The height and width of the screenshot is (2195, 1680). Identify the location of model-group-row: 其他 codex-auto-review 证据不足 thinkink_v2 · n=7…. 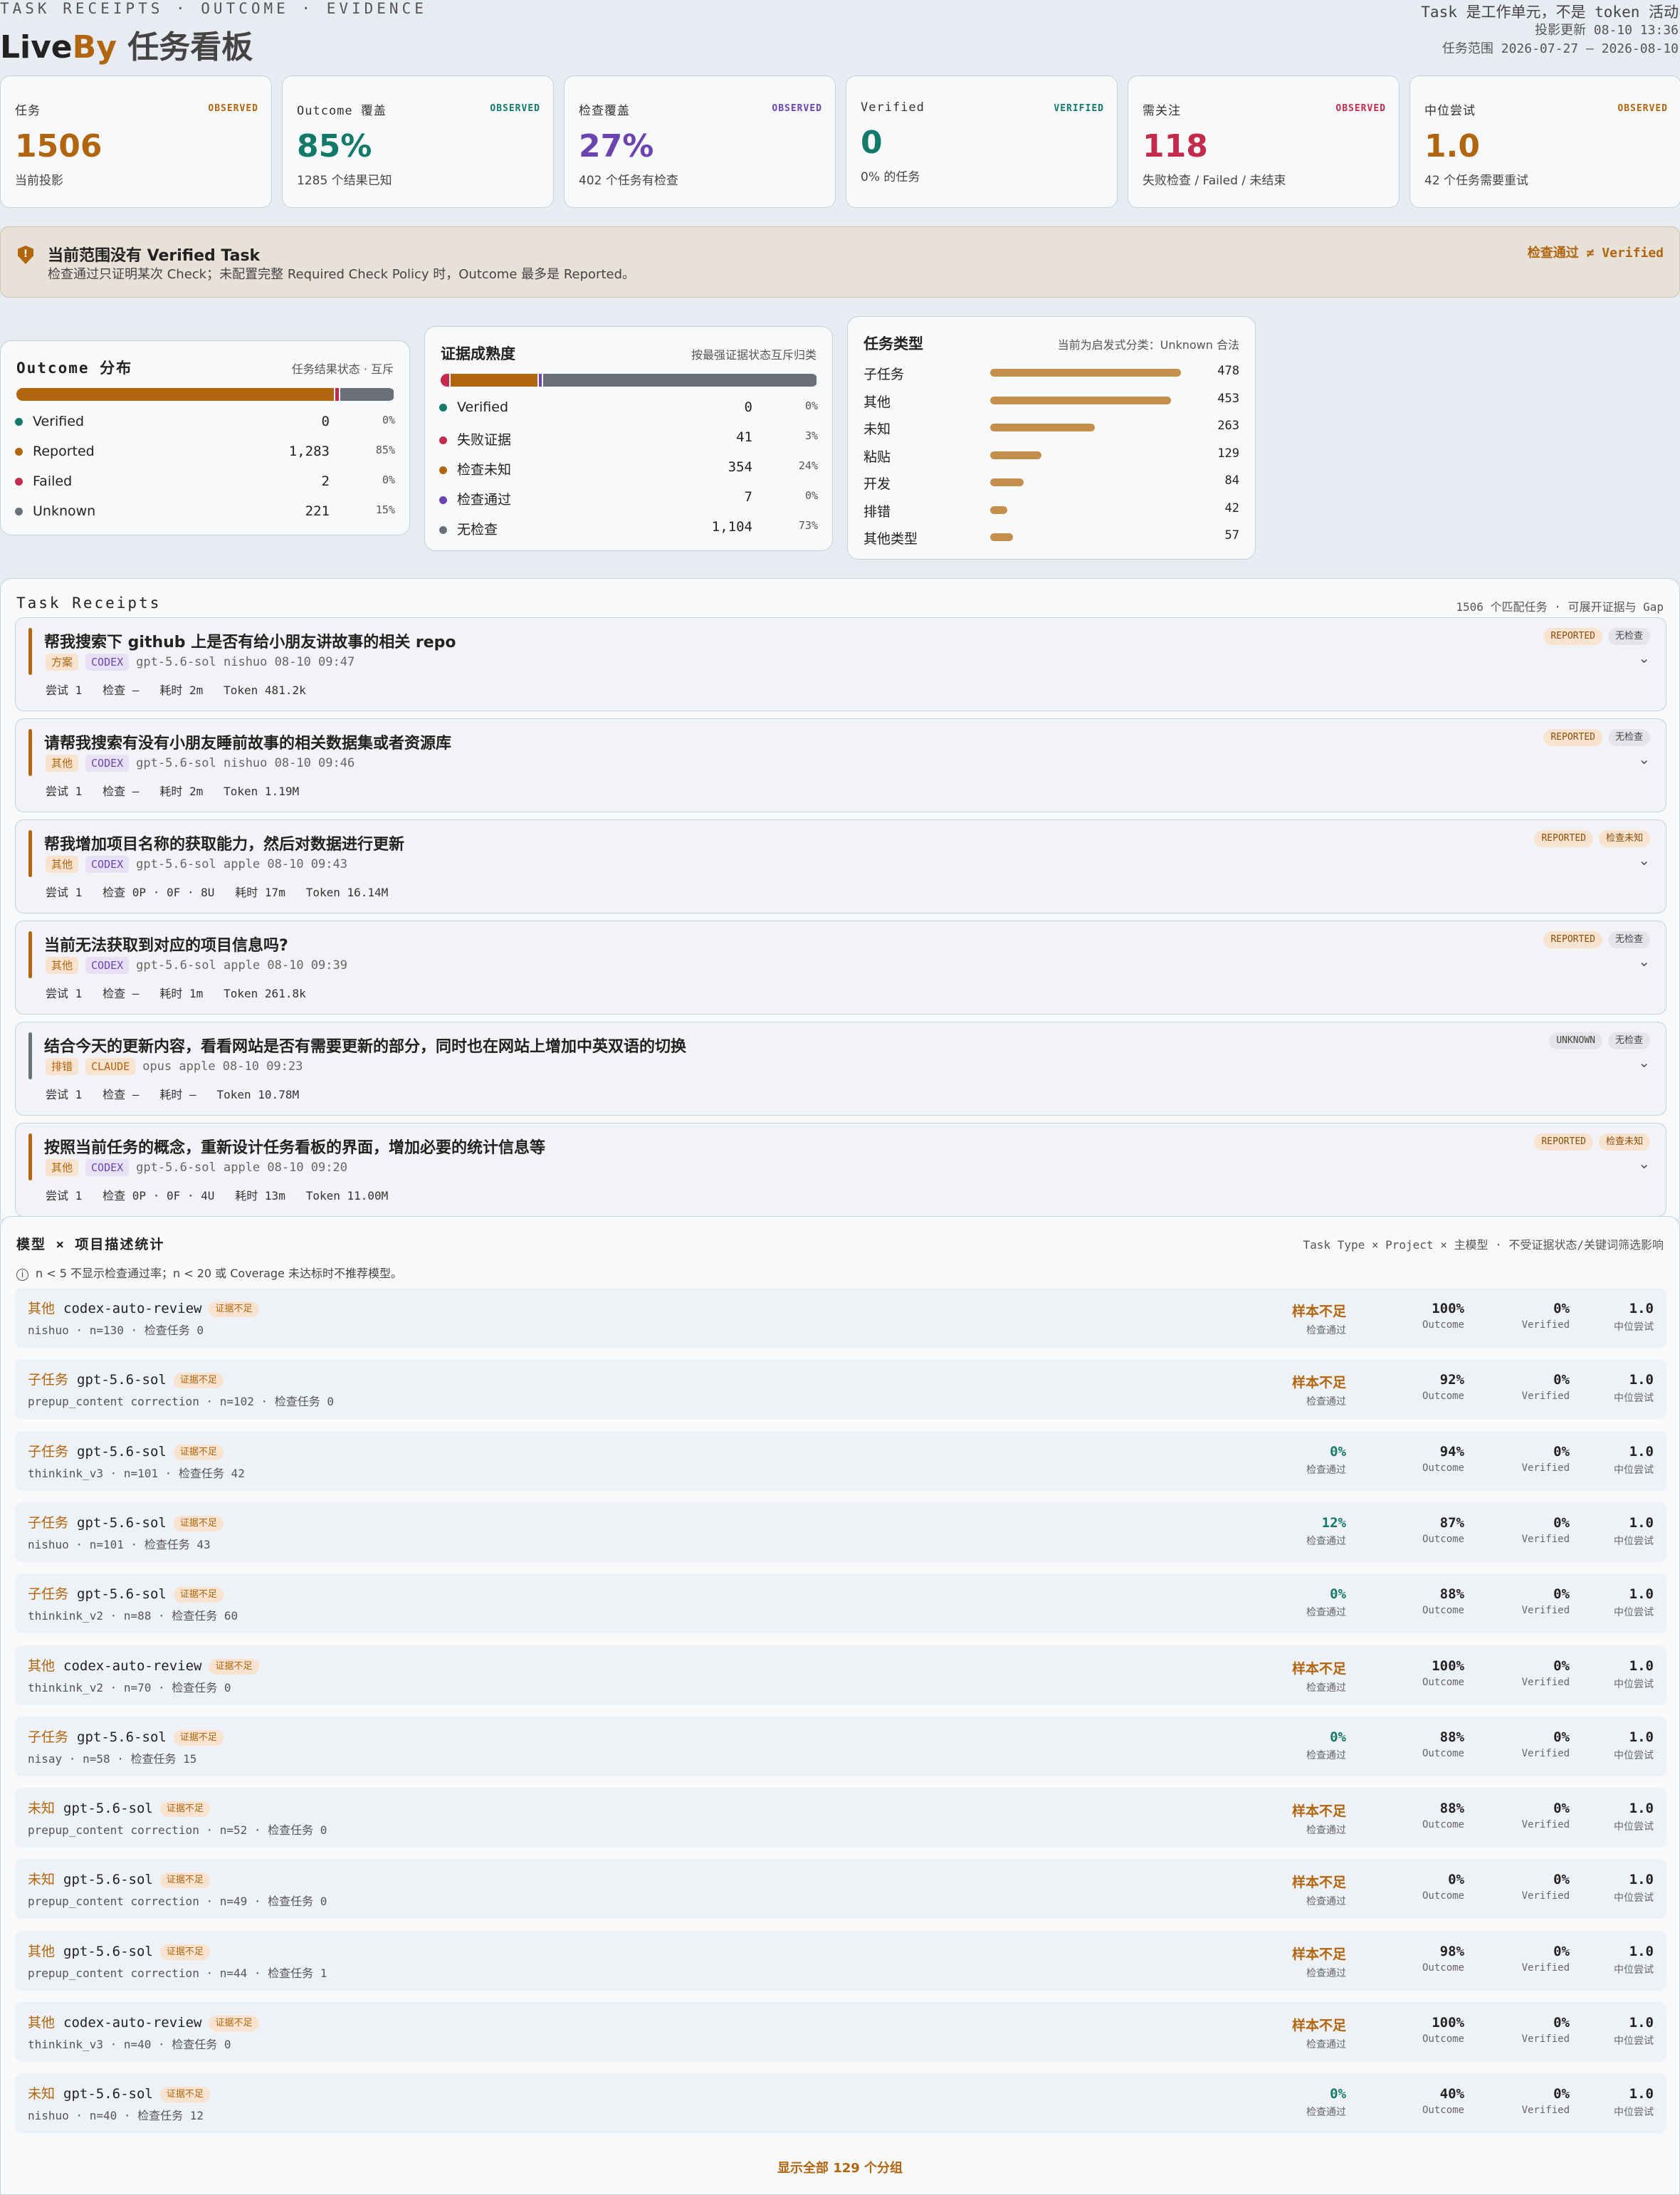
(840, 1675).